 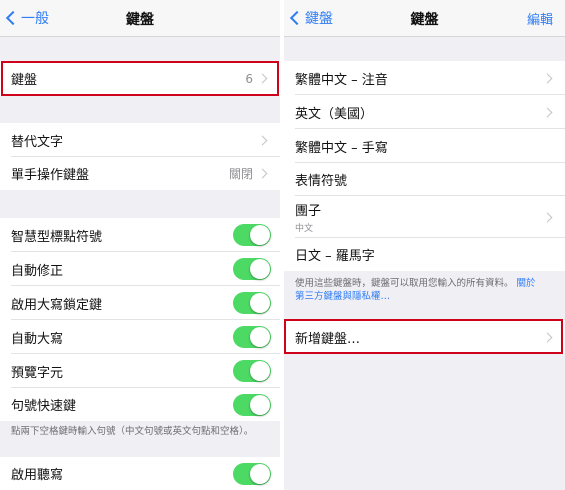 What do you see at coordinates (249, 78) in the screenshot?
I see `keyboards-count: 6` at bounding box center [249, 78].